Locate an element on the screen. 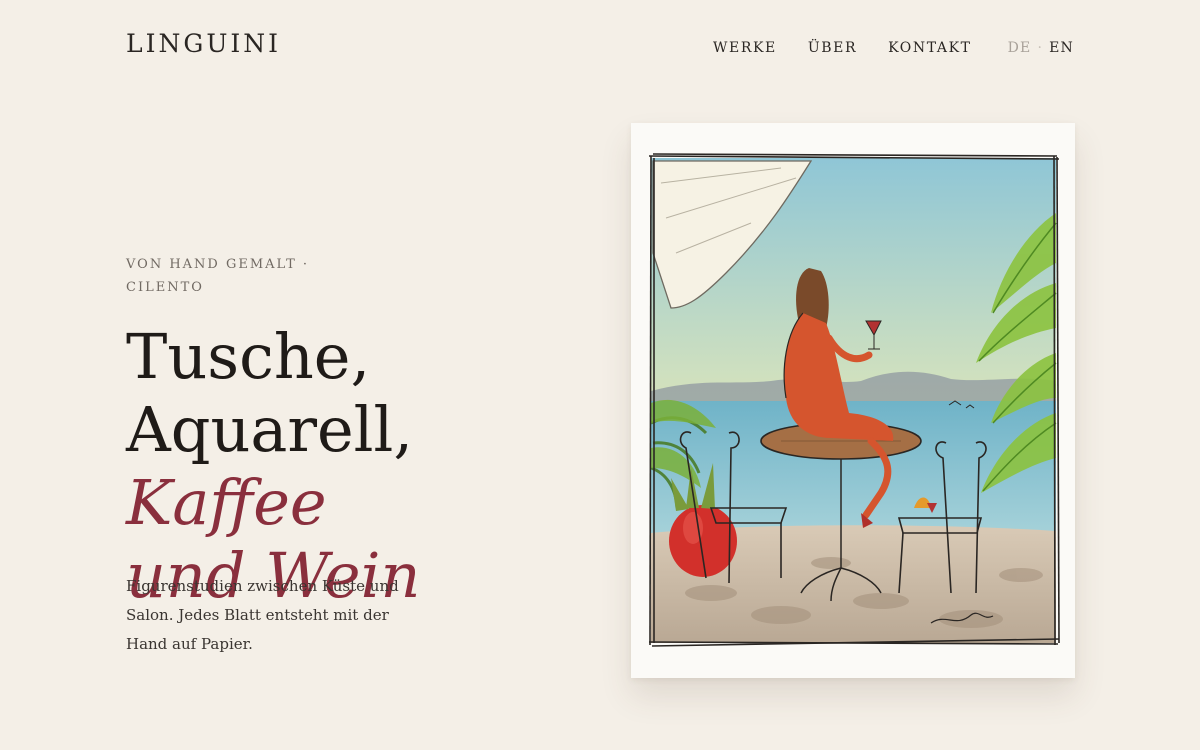 This screenshot has width=1200, height=750. headline-line-2: Aquarell, is located at coordinates (270, 429).